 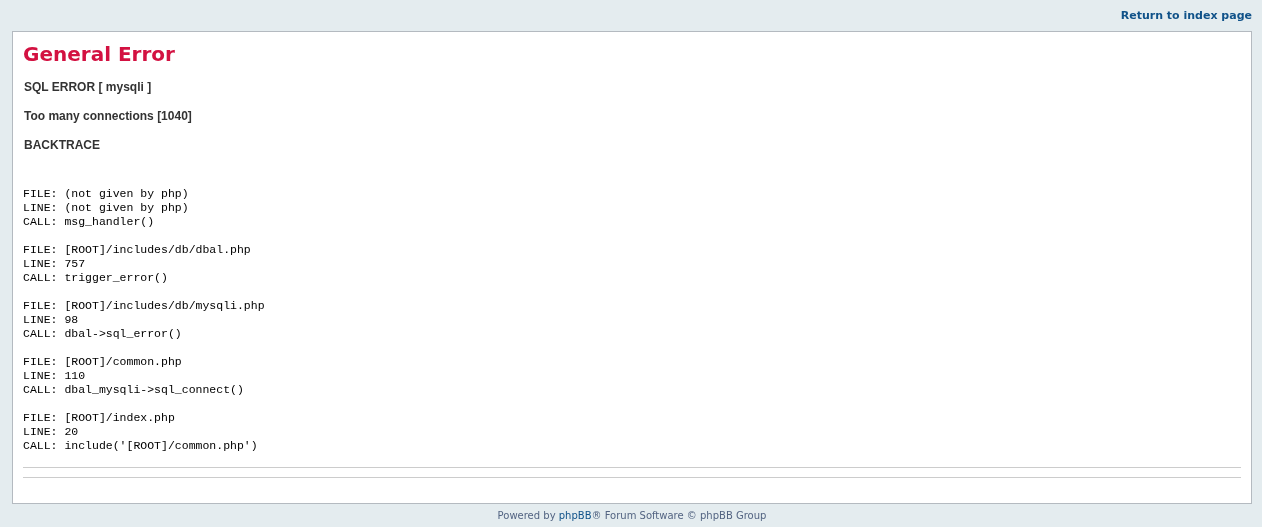 I want to click on backtrace-line: FILE: (not given by php), so click(x=106, y=194).